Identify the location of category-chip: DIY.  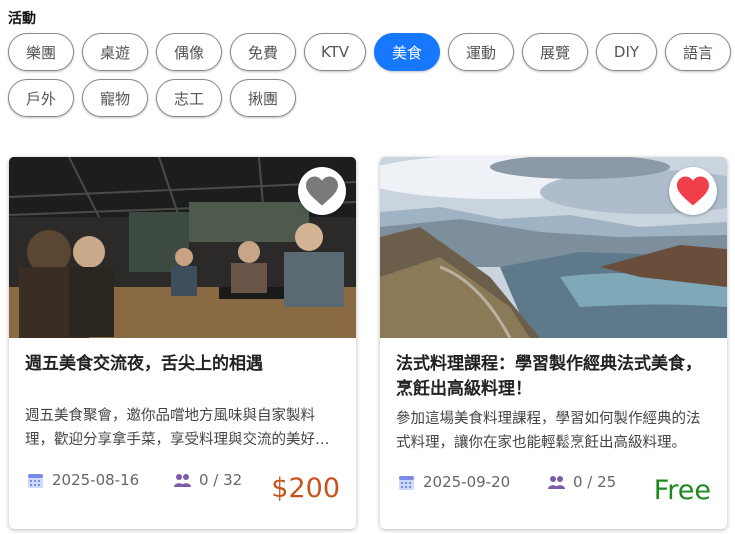
(626, 52).